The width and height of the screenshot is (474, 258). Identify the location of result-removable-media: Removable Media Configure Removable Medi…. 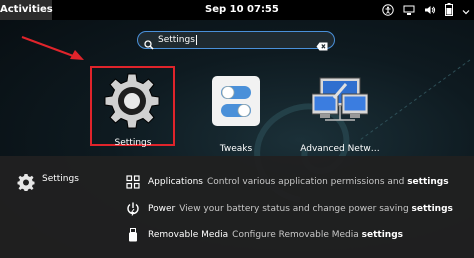
(264, 235).